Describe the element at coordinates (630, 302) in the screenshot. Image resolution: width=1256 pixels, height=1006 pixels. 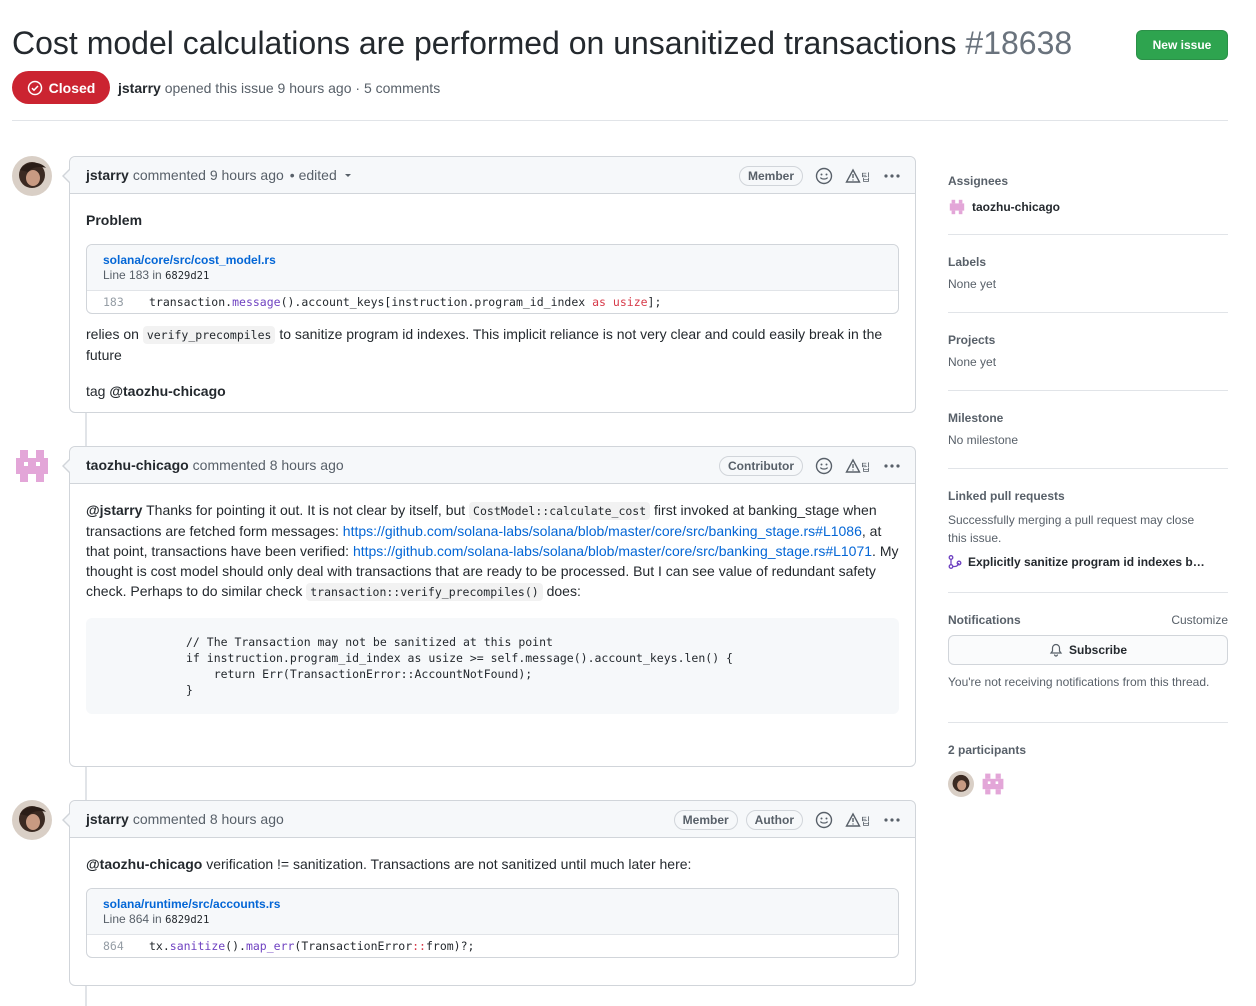
I see `code-token: usize` at that location.